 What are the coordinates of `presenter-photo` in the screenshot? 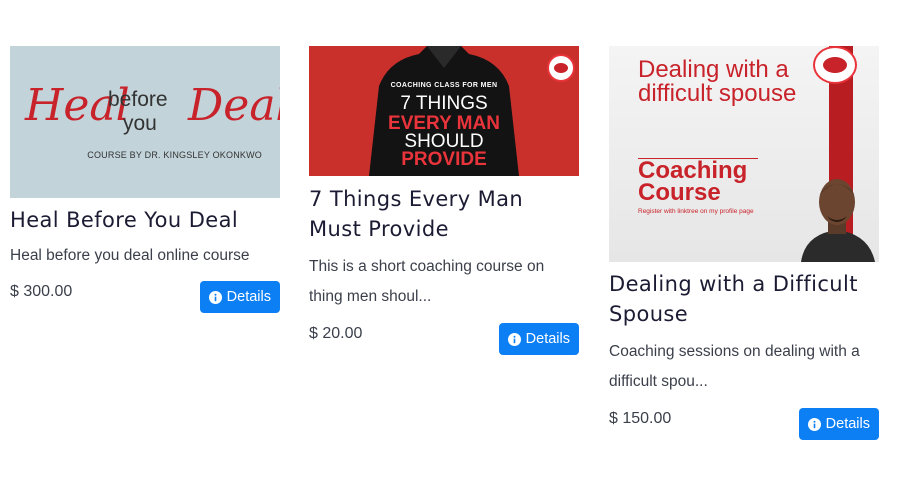 It's located at (838, 220).